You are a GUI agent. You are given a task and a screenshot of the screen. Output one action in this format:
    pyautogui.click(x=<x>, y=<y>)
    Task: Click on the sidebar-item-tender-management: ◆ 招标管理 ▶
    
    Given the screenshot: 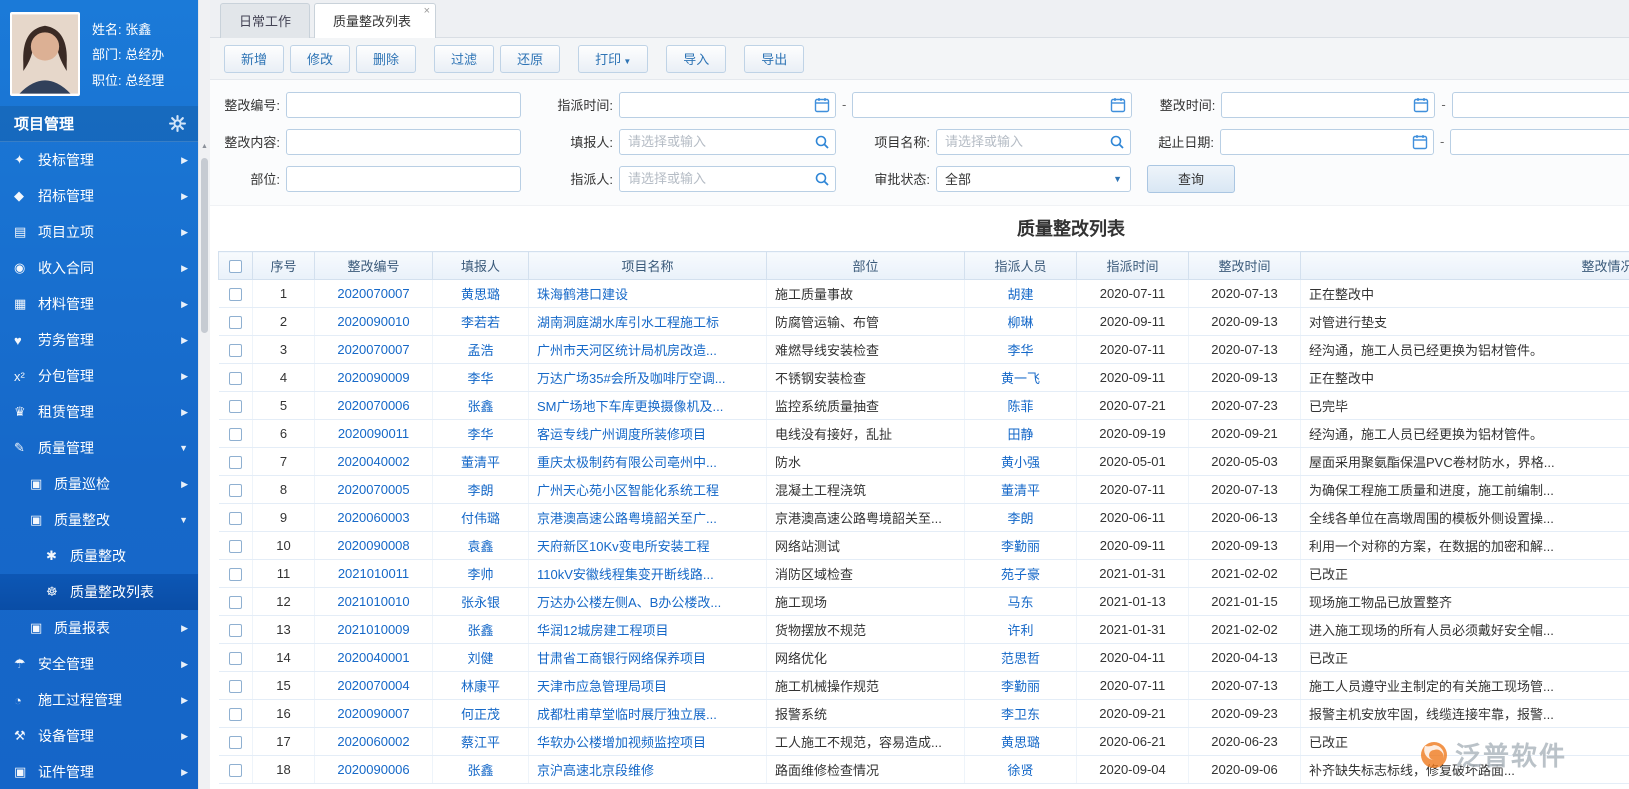 What is the action you would take?
    pyautogui.click(x=99, y=196)
    